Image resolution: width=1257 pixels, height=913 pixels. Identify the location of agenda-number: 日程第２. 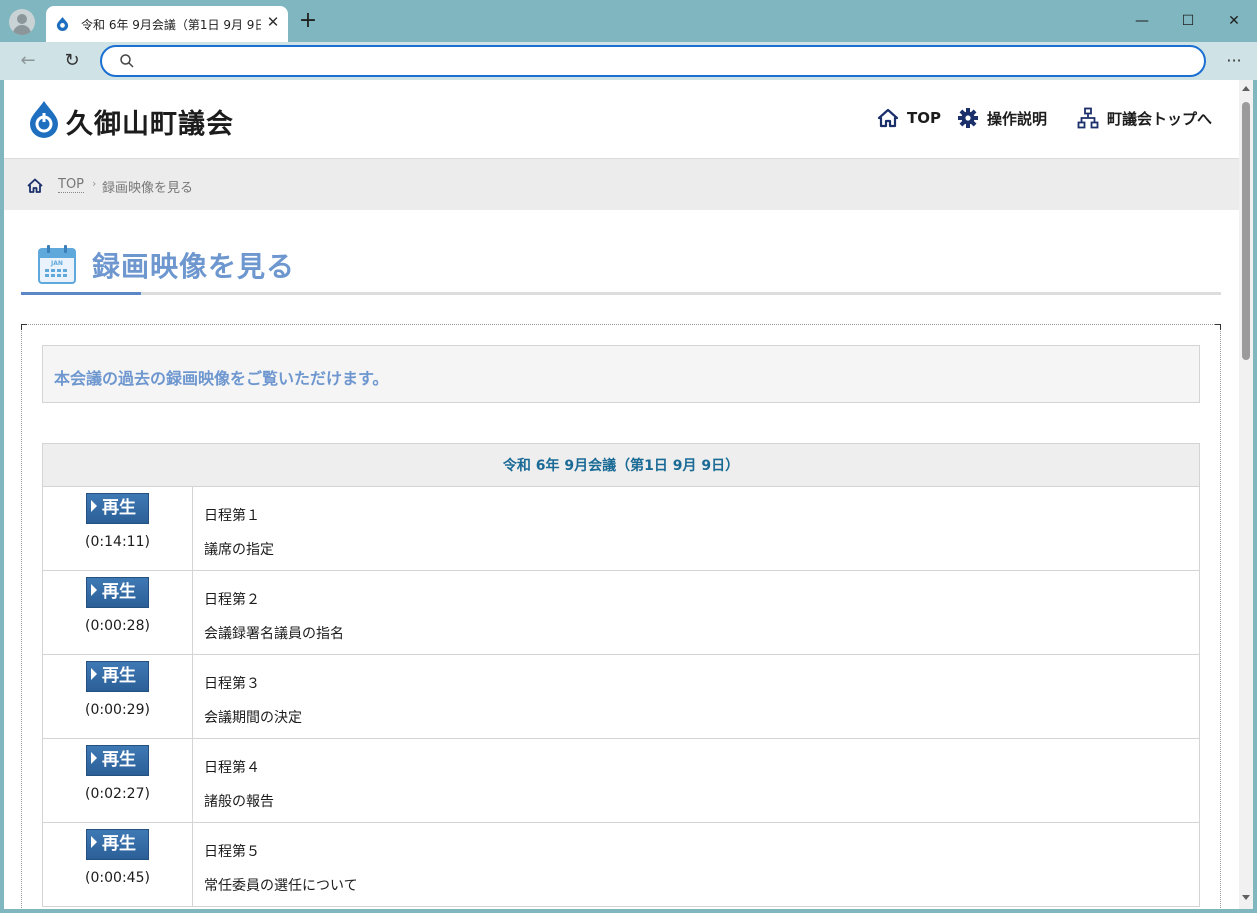
(232, 600).